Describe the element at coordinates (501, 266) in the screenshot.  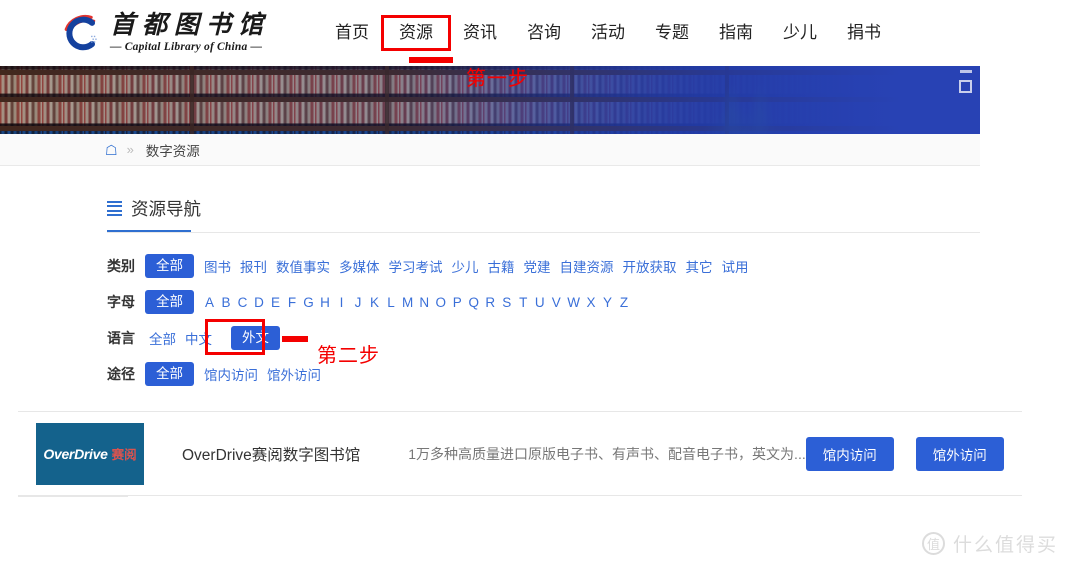
I see `filter-option-ancient-books: 古籍` at that location.